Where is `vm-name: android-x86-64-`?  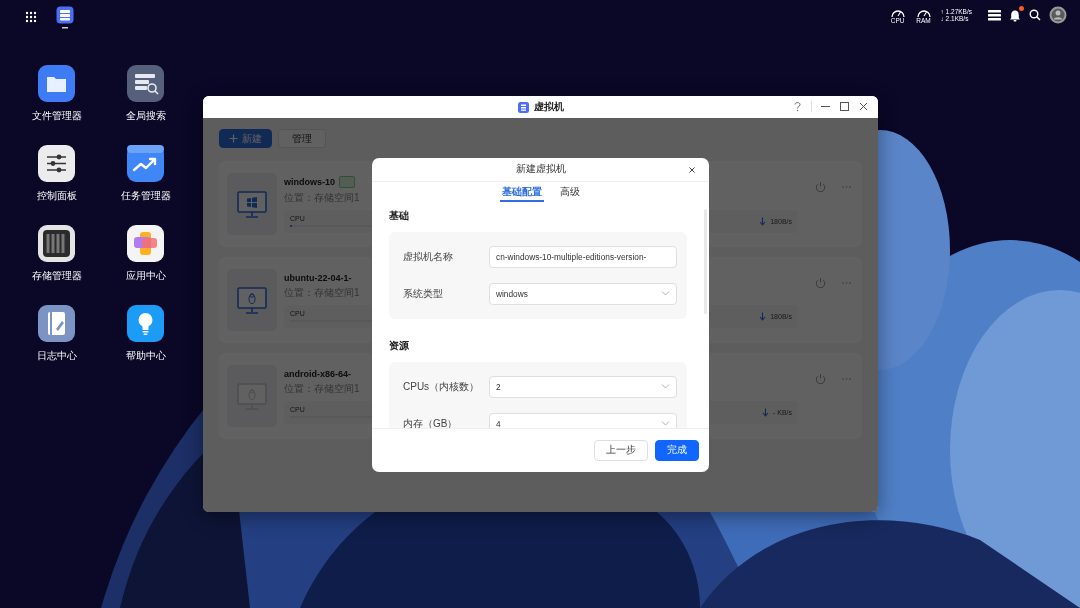
vm-name: android-x86-64- is located at coordinates (318, 373).